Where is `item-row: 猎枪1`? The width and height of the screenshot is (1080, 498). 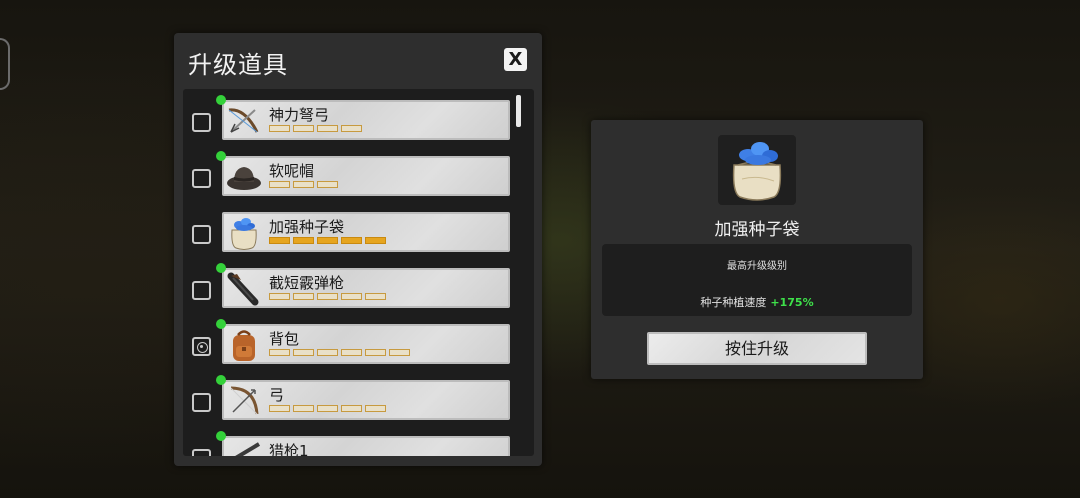
item-row: 猎枪1 is located at coordinates (348, 443).